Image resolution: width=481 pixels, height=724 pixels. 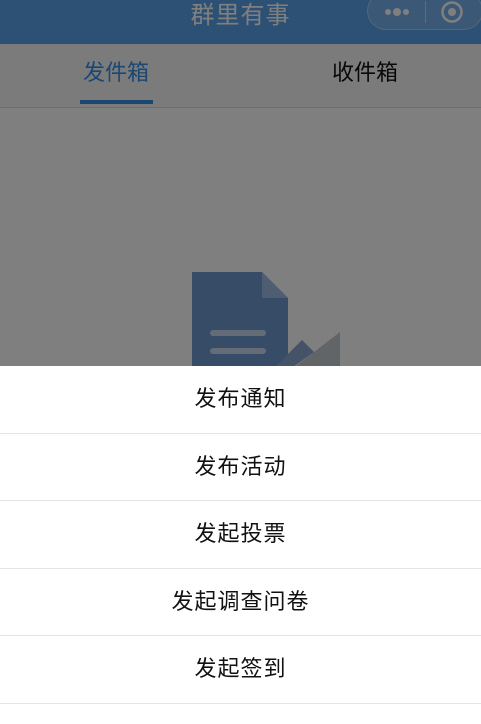 What do you see at coordinates (240, 602) in the screenshot?
I see `action-start-survey: 发起调查问卷` at bounding box center [240, 602].